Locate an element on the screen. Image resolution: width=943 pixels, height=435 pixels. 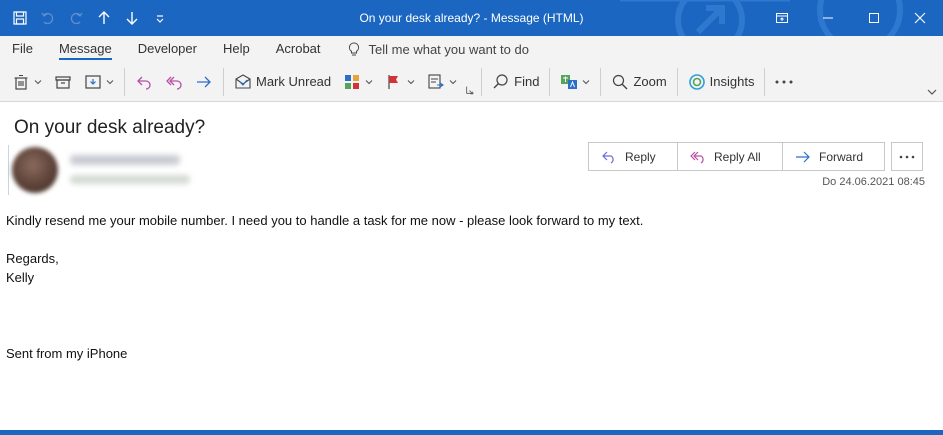
zoom-button: Zoom is located at coordinates (638, 82).